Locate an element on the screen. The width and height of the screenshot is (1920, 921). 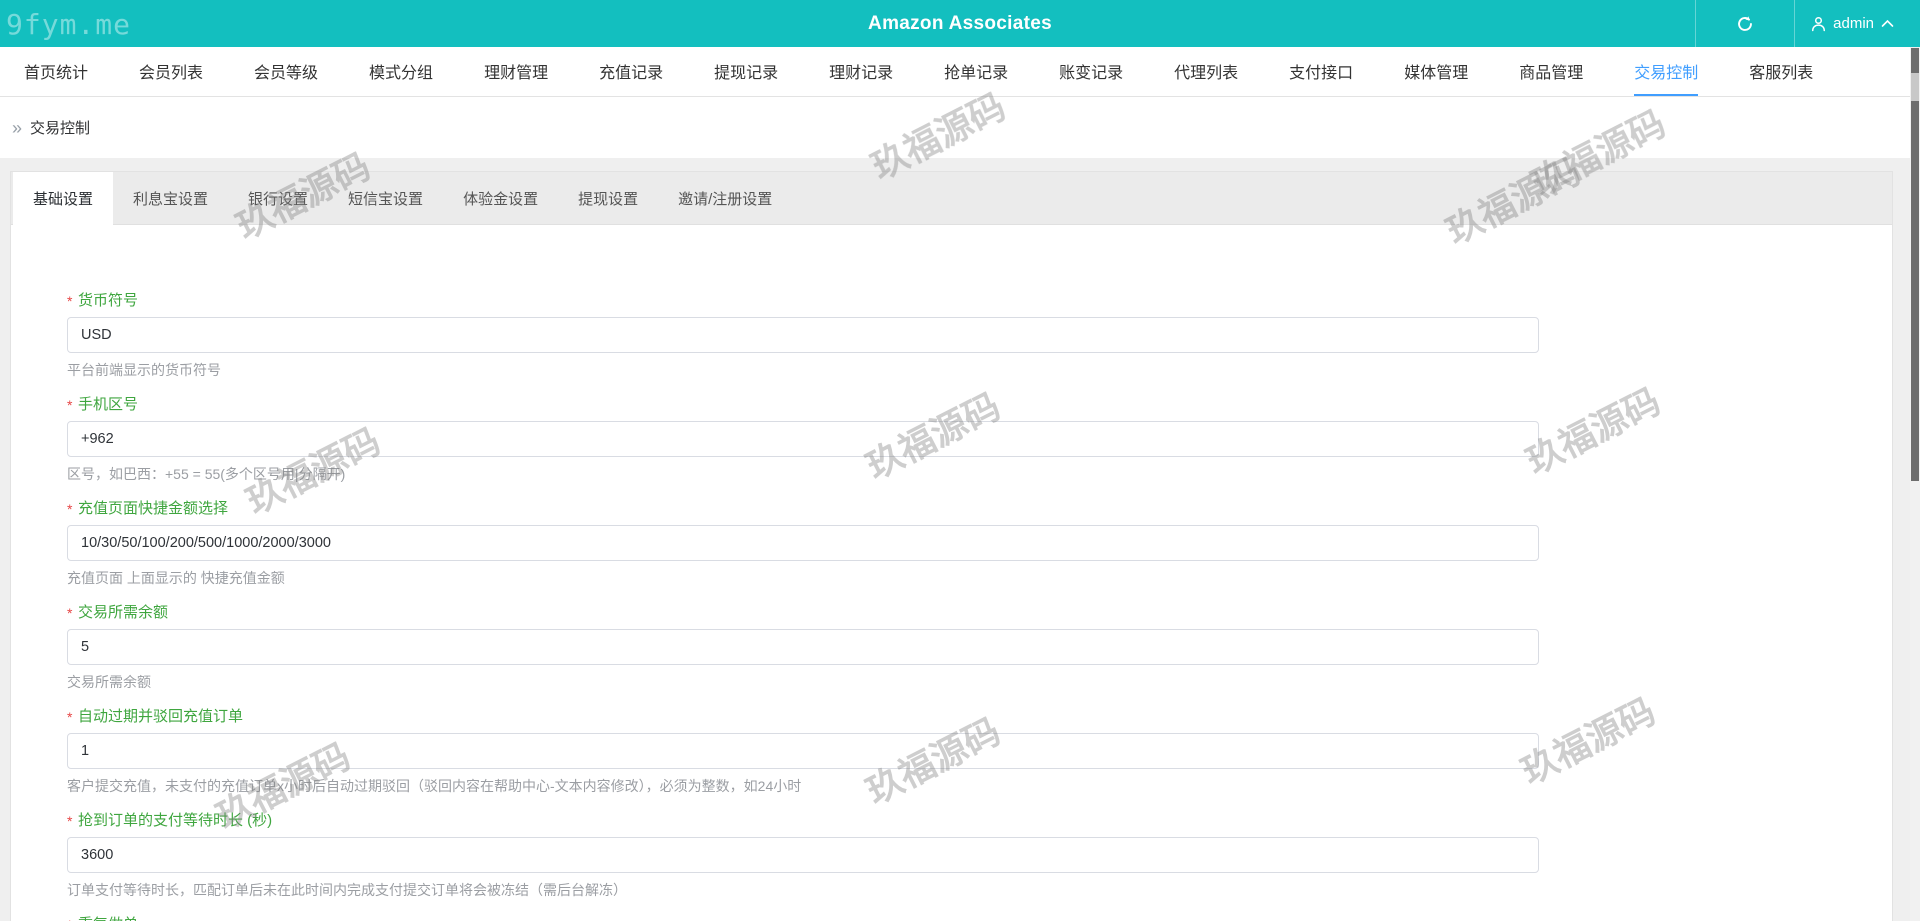
breadcrumb-label: 交易控制 is located at coordinates (60, 128).